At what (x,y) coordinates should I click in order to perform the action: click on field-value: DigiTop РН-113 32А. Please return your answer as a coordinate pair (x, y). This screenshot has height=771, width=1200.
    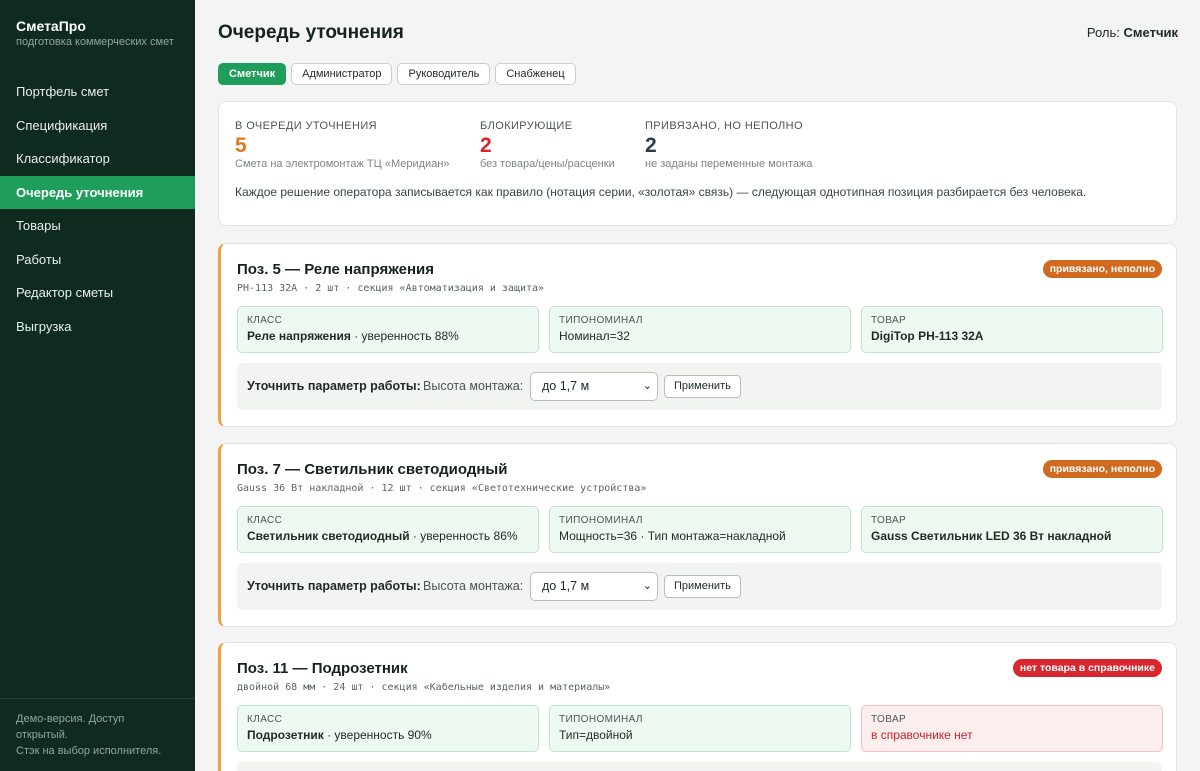
    Looking at the image, I should click on (1012, 336).